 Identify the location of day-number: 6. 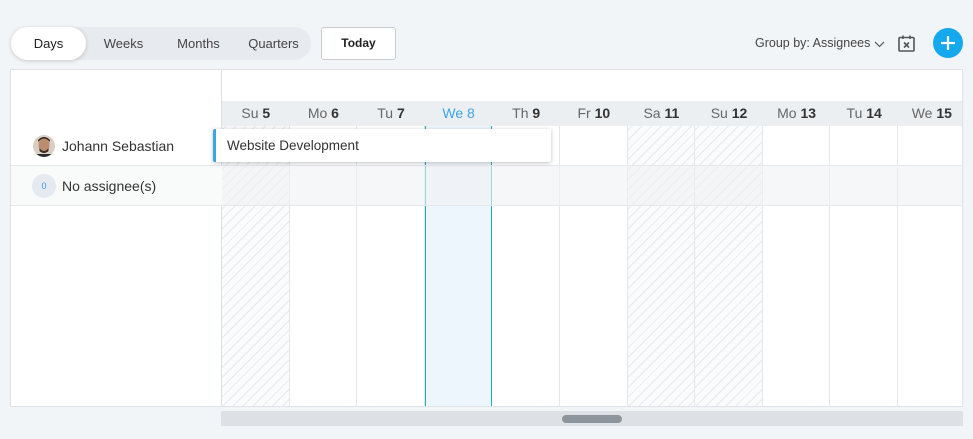
(335, 113).